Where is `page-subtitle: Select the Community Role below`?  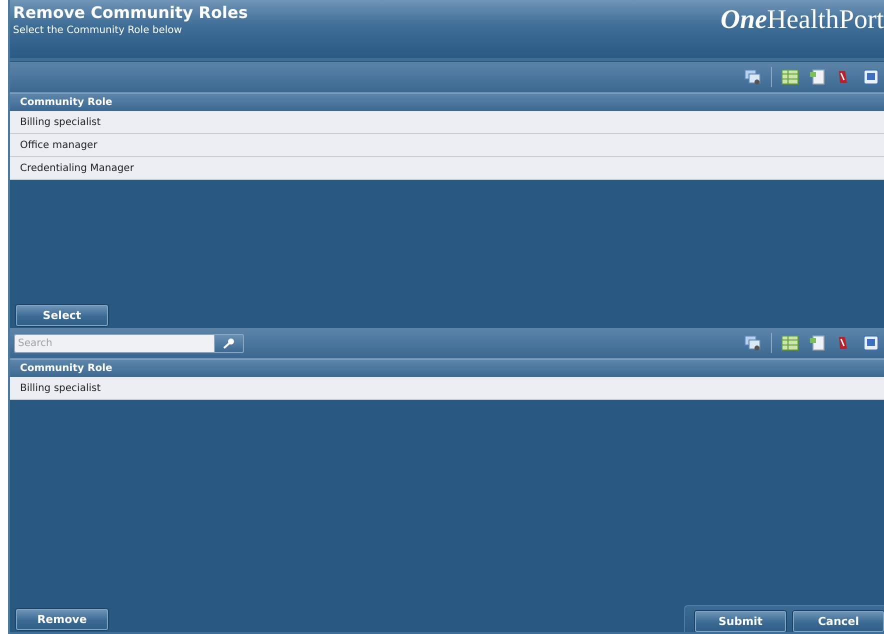 page-subtitle: Select the Community Role below is located at coordinates (98, 30).